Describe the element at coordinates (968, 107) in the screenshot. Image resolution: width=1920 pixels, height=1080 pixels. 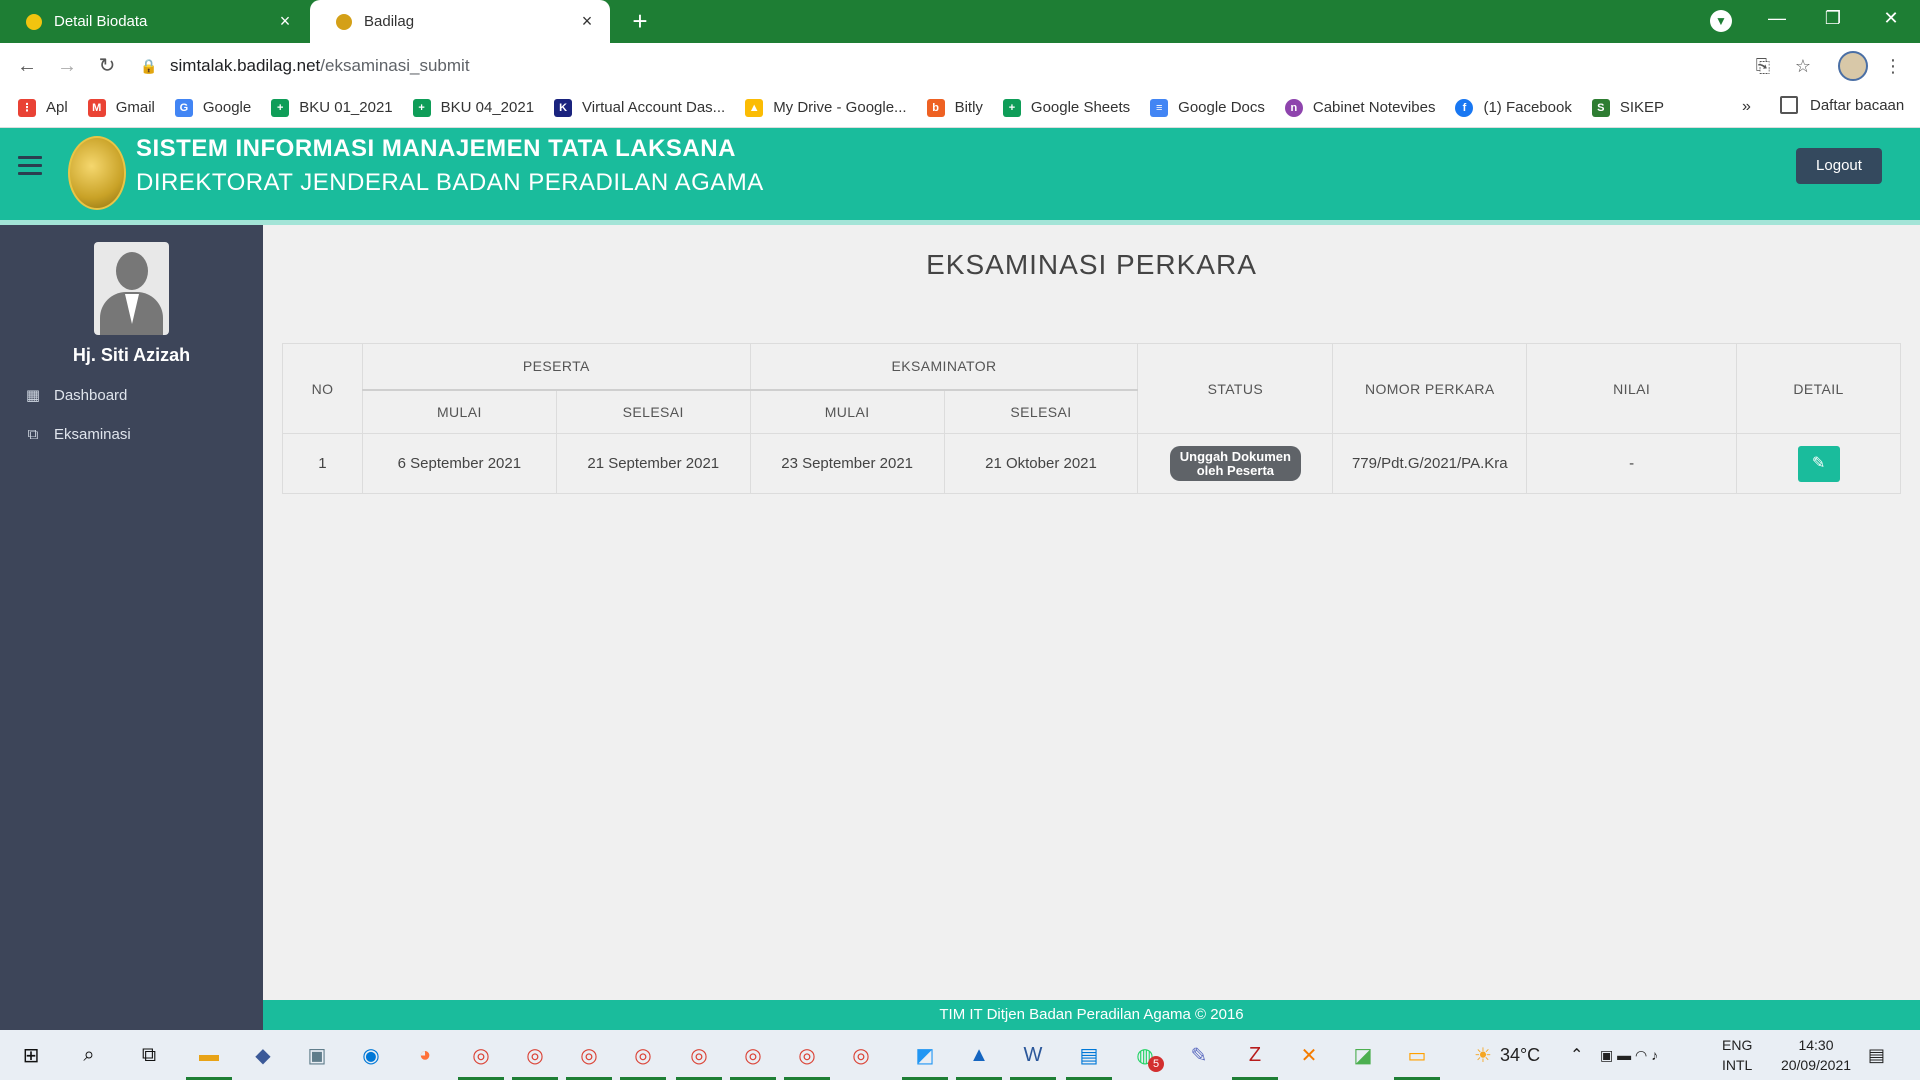
I see `bookmark-label: Bitly` at that location.